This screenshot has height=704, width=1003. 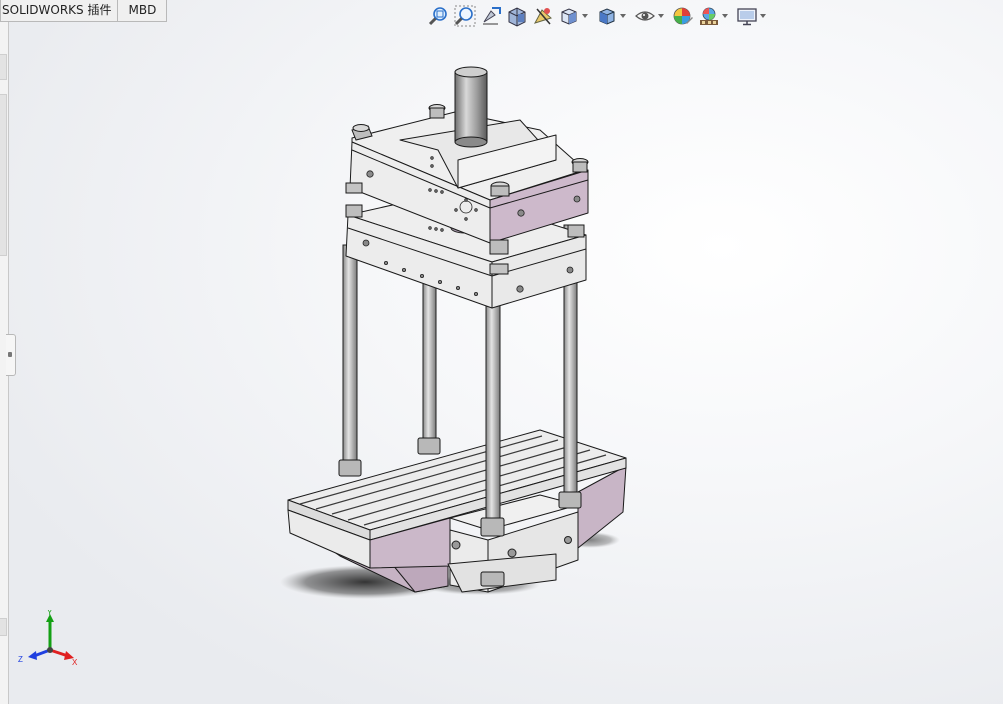 What do you see at coordinates (471, 107) in the screenshot?
I see `hydraulic-cylinder` at bounding box center [471, 107].